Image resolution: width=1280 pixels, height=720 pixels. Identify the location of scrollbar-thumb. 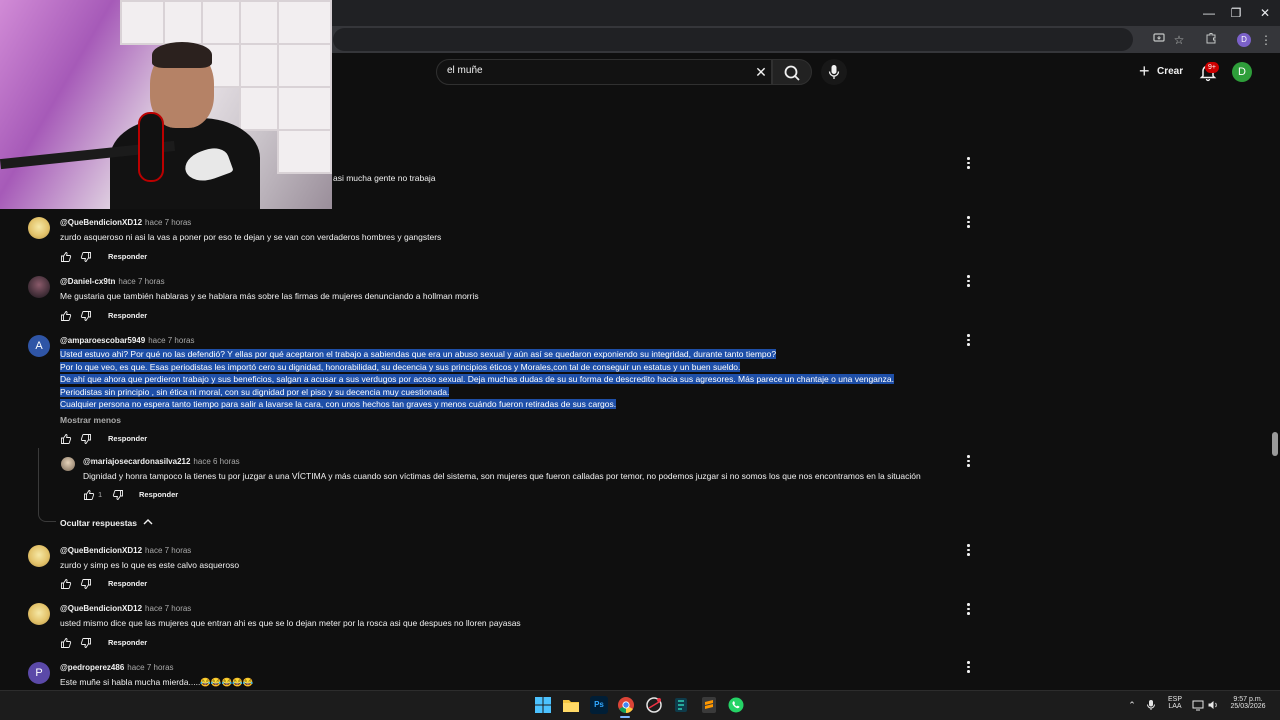
(1275, 444).